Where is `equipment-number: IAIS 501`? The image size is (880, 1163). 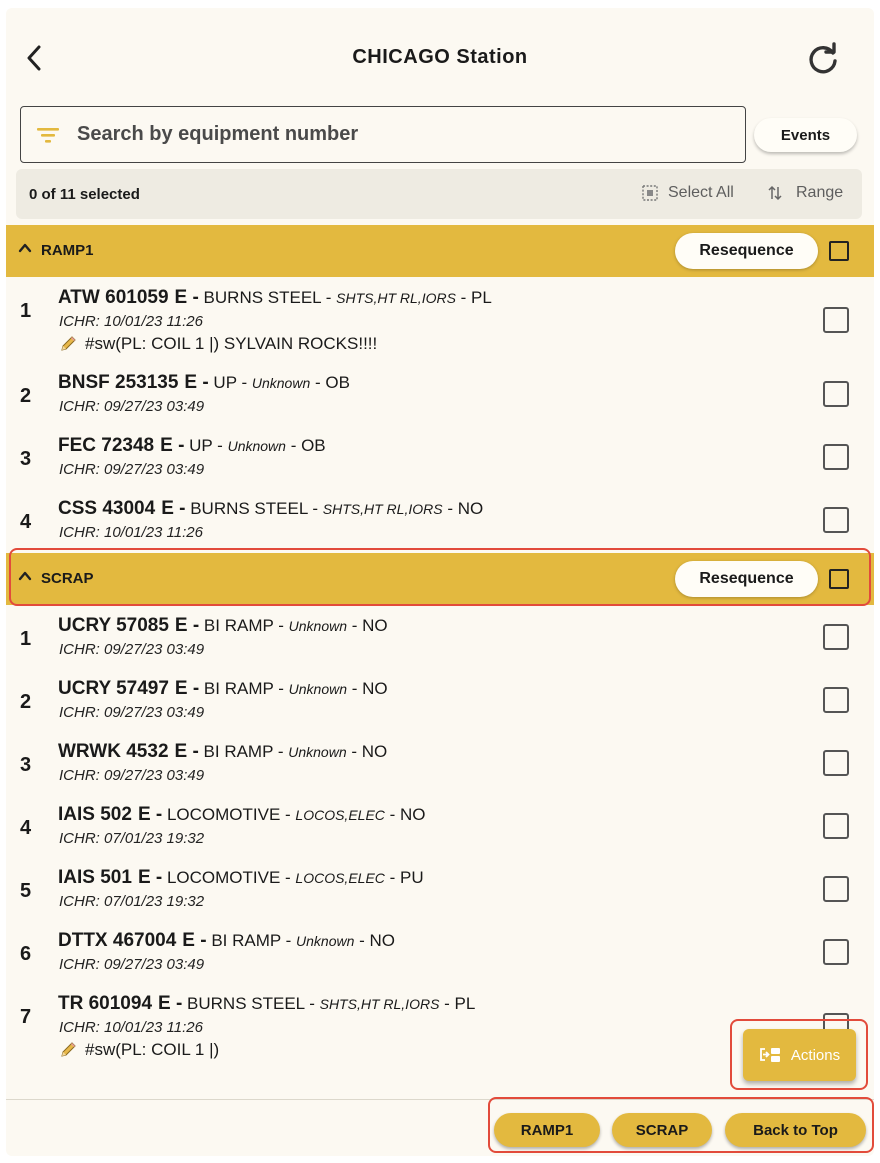 equipment-number: IAIS 501 is located at coordinates (95, 877).